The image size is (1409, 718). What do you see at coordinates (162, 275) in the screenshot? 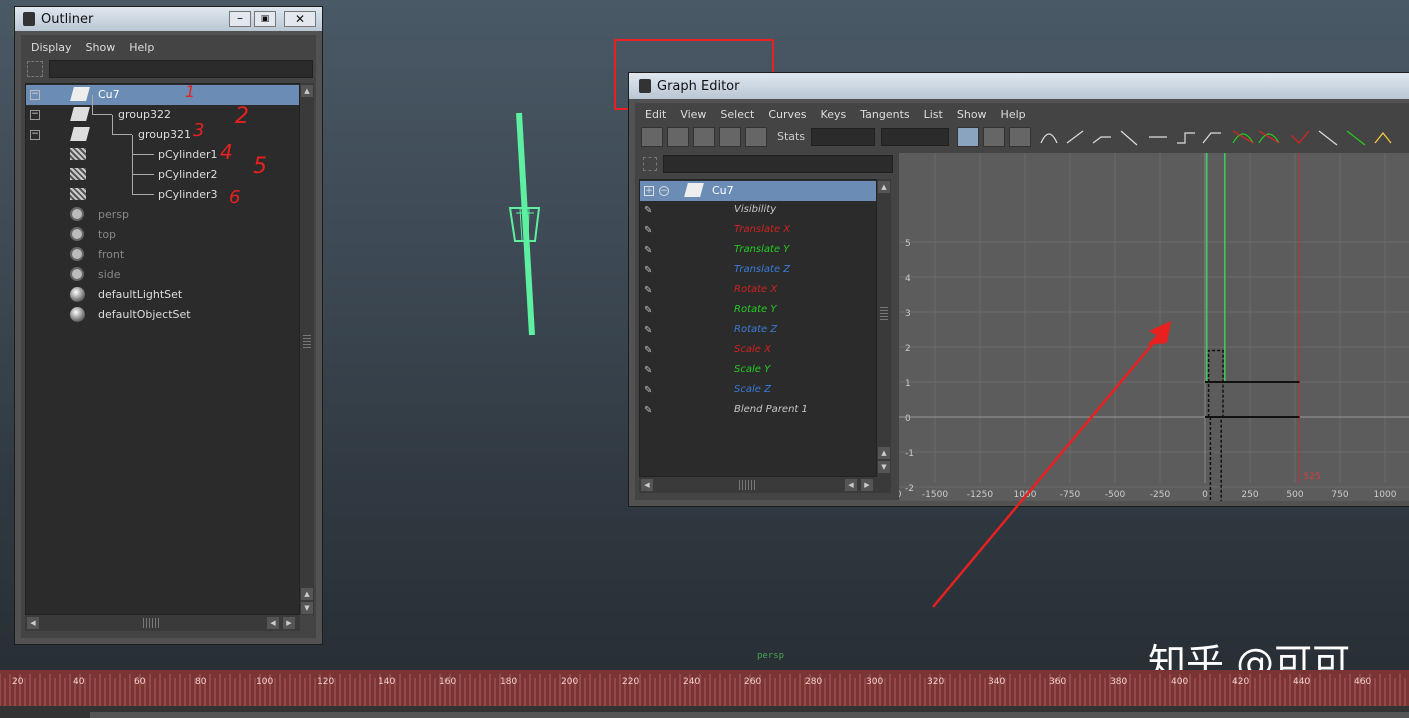
I see `outliner-item: side` at bounding box center [162, 275].